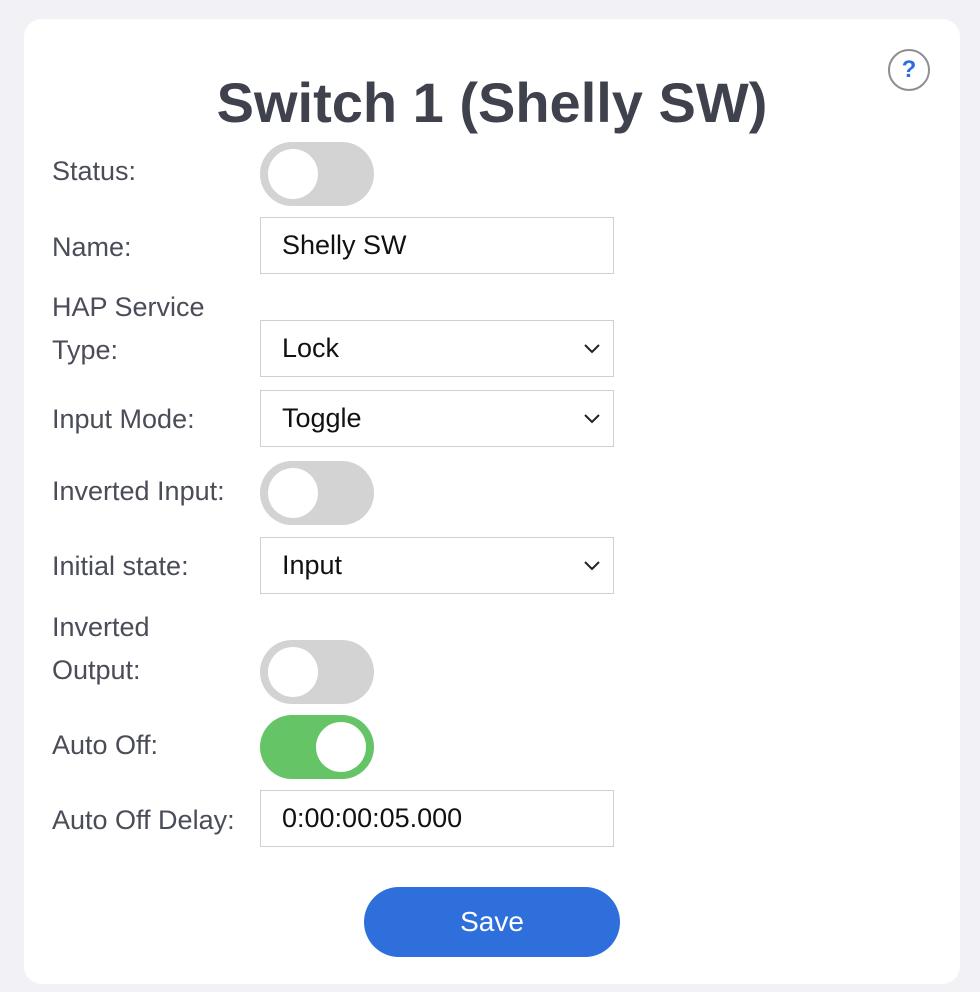 The image size is (980, 992). Describe the element at coordinates (85, 350) in the screenshot. I see `hap-service-type-label-line2: Type:` at that location.